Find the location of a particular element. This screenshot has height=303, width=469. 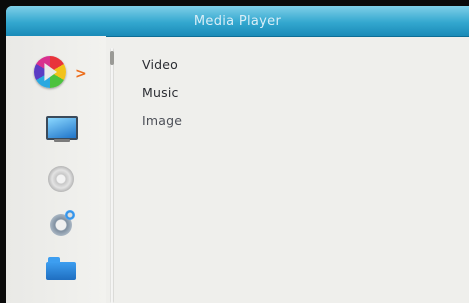

menu-item-music: Music is located at coordinates (162, 100).